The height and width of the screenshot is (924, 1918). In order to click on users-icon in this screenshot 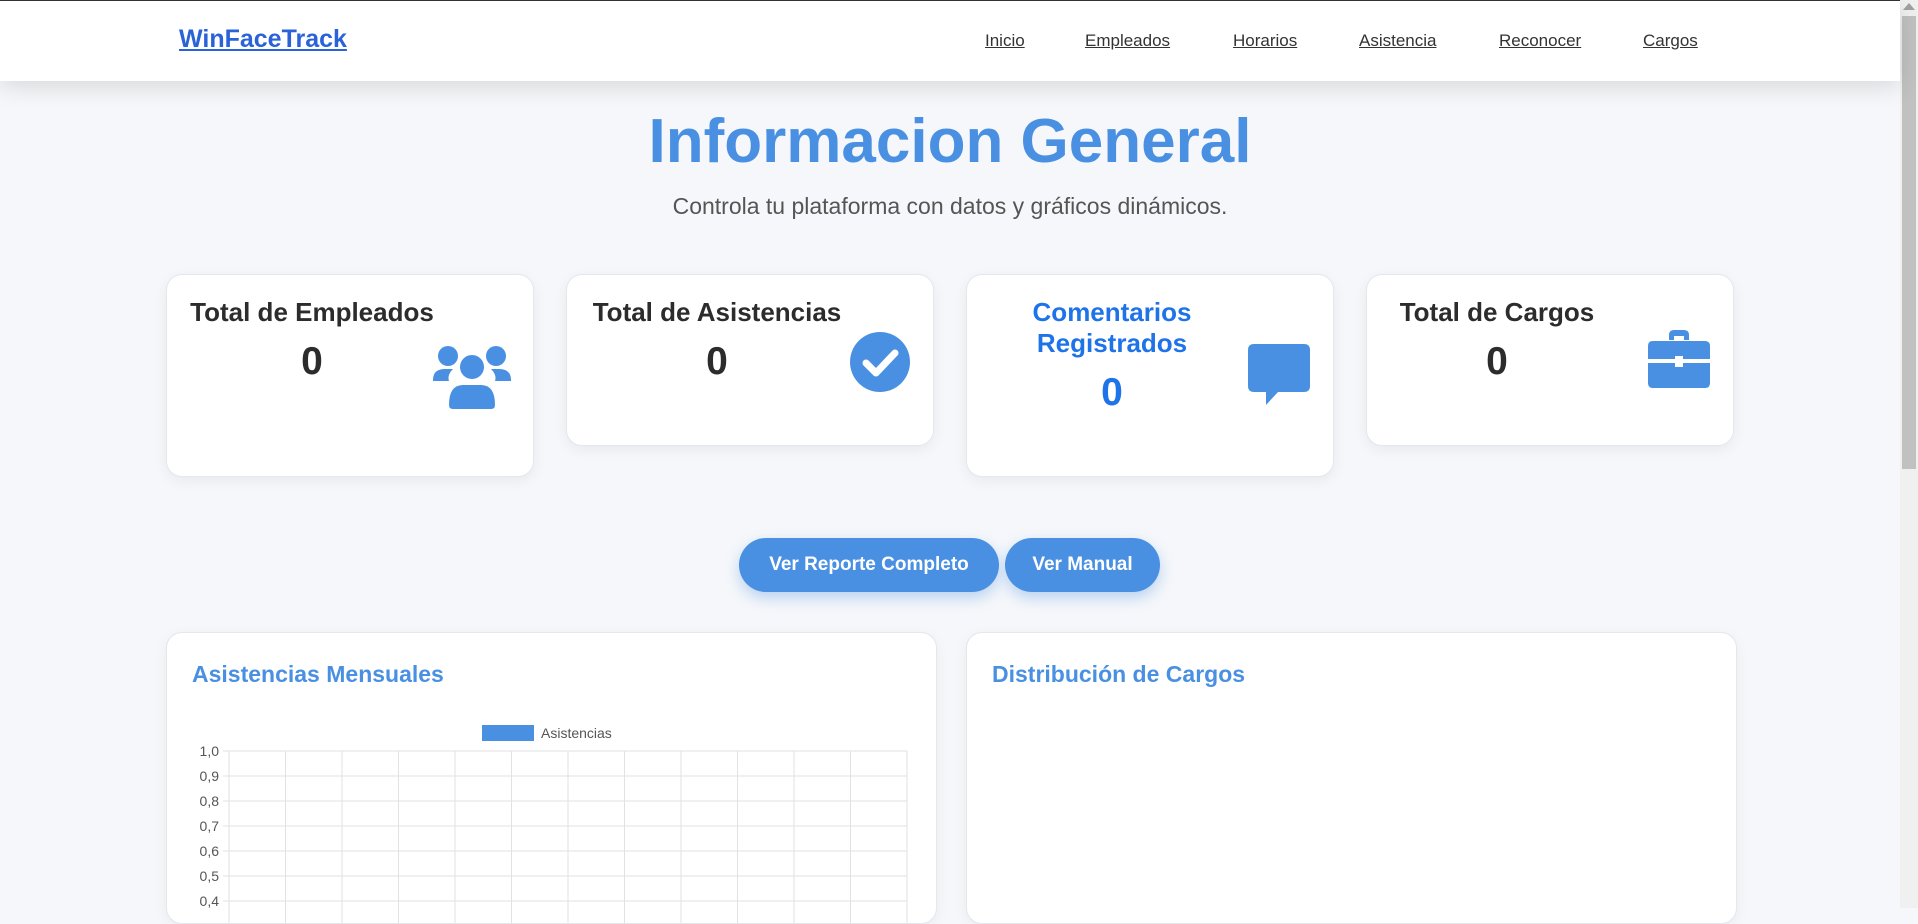, I will do `click(472, 377)`.